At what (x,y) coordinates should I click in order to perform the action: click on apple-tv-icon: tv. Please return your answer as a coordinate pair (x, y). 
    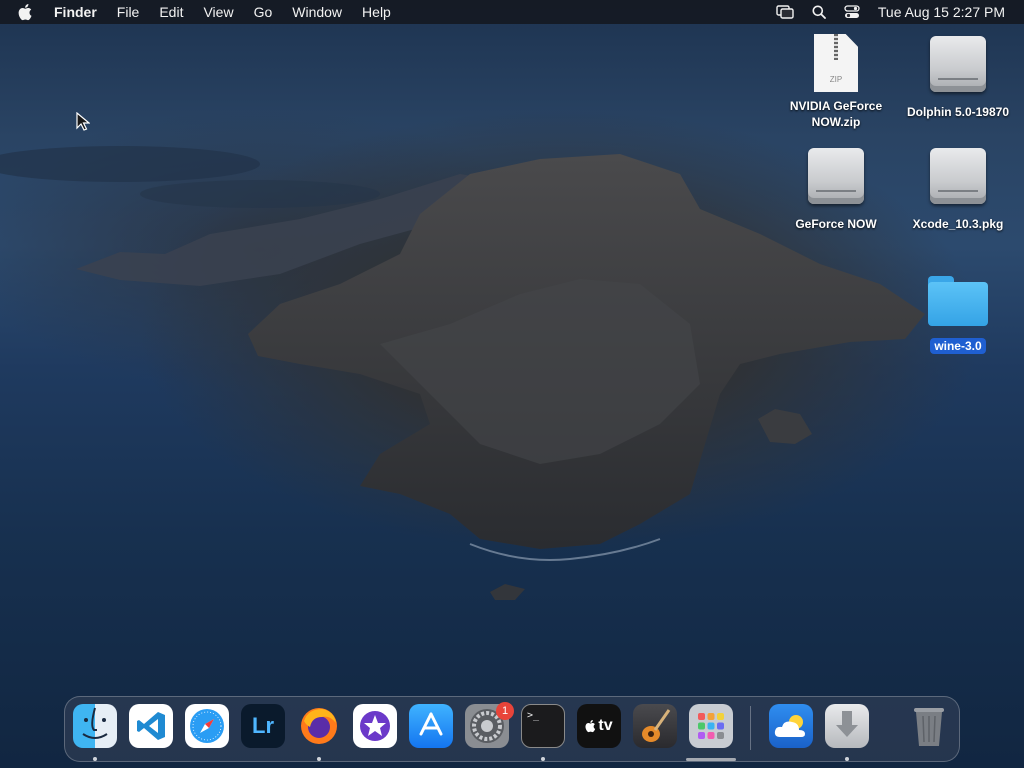
    Looking at the image, I should click on (599, 726).